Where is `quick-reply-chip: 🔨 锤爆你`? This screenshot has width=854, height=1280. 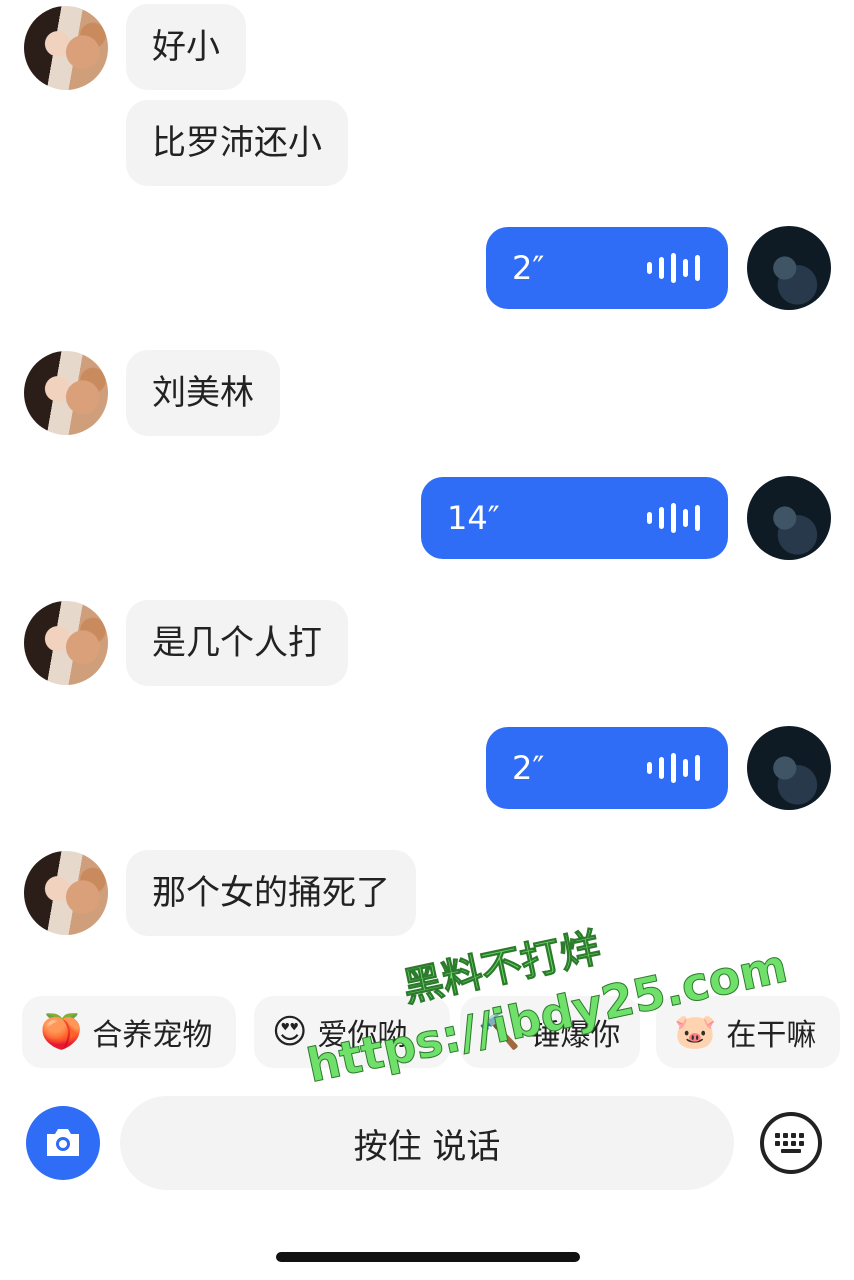
quick-reply-chip: 🔨 锤爆你 is located at coordinates (550, 1032).